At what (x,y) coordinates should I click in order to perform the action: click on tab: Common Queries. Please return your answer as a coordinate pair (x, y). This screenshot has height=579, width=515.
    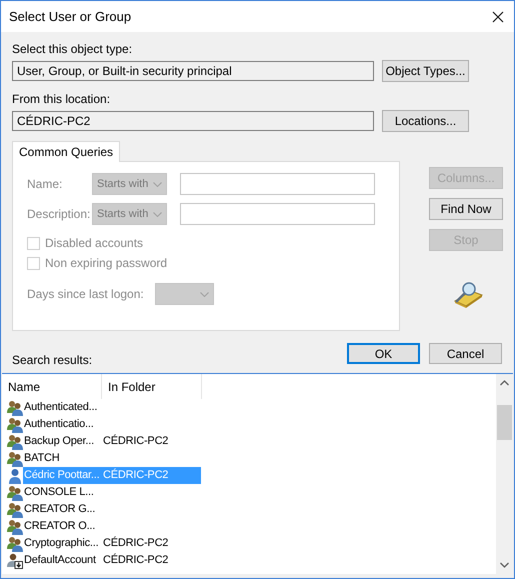
    Looking at the image, I should click on (66, 151).